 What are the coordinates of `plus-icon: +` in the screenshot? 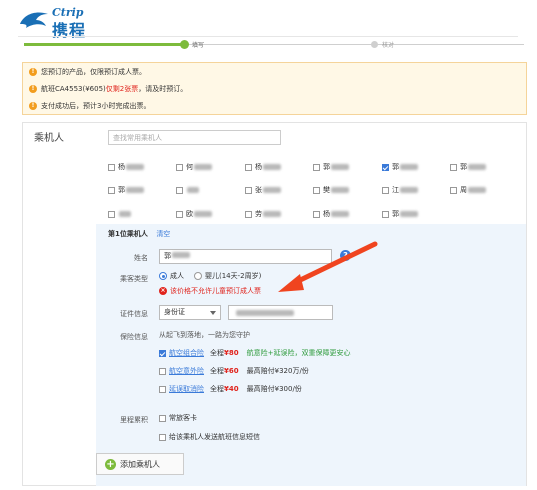 It's located at (110, 464).